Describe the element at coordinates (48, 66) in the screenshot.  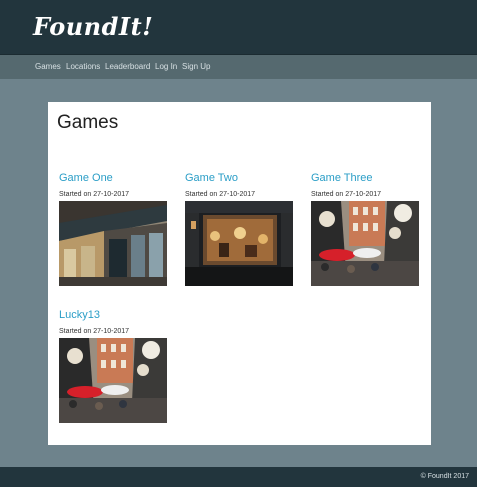
I see `nav-games-link: Games` at that location.